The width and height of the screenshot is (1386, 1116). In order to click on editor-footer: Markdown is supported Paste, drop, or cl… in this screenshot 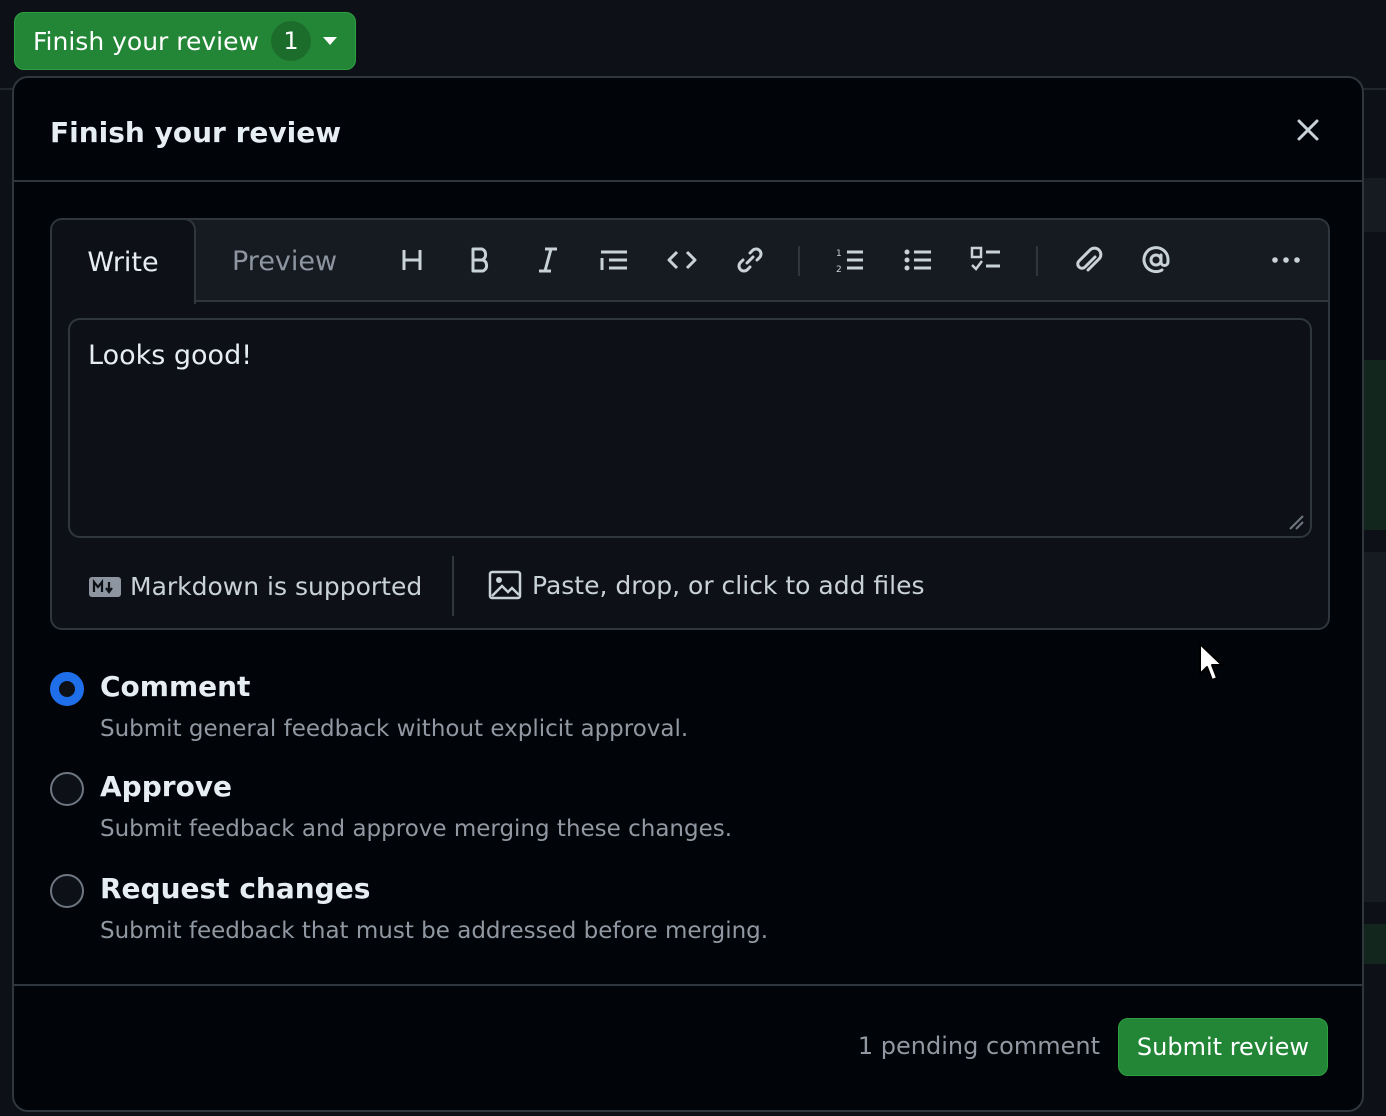, I will do `click(690, 589)`.